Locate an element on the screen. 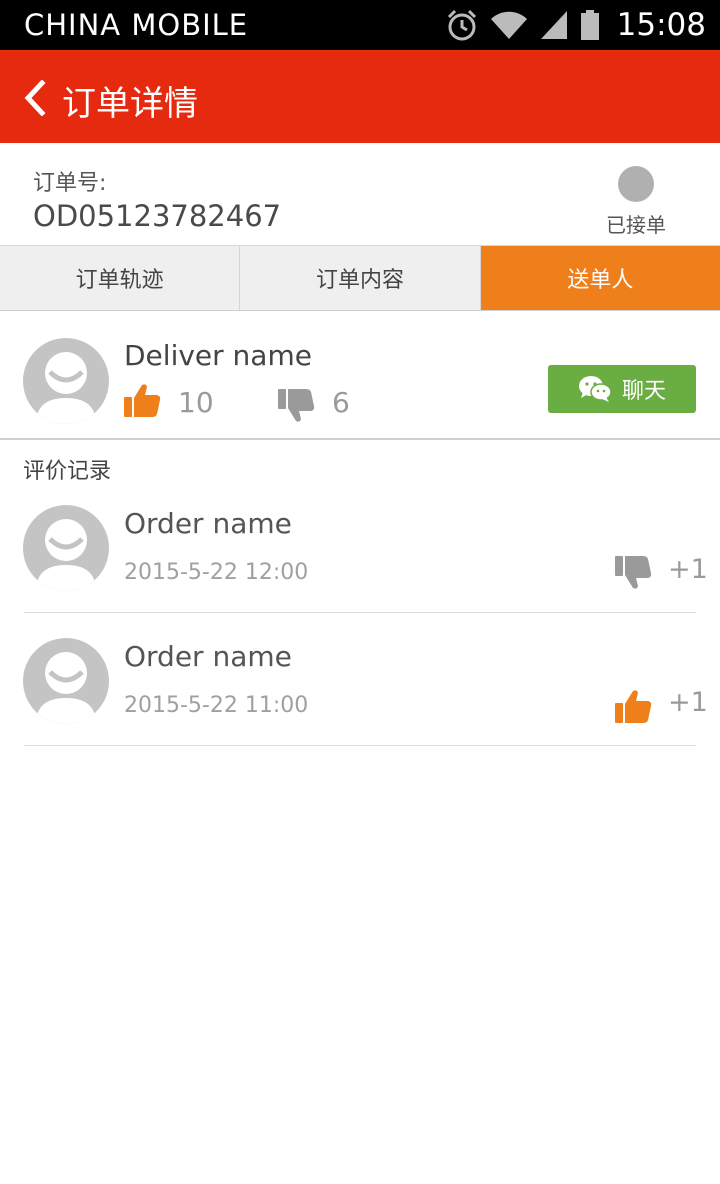  review-time: 2015-5-22 11:00 is located at coordinates (216, 705).